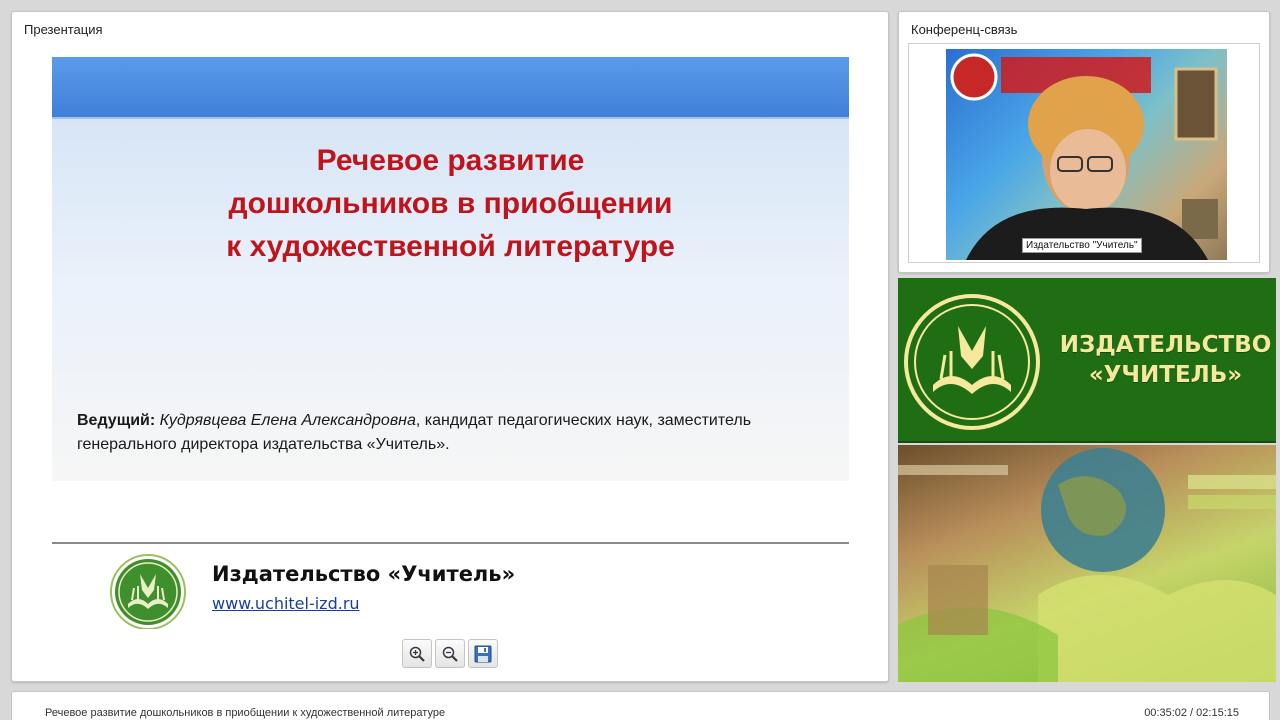  I want to click on video-caption: Издательство "Учитель", so click(1082, 245).